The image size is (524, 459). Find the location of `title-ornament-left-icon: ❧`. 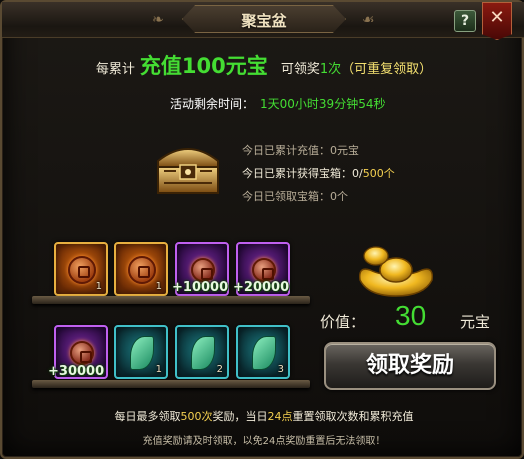

title-ornament-left-icon: ❧ is located at coordinates (158, 20).